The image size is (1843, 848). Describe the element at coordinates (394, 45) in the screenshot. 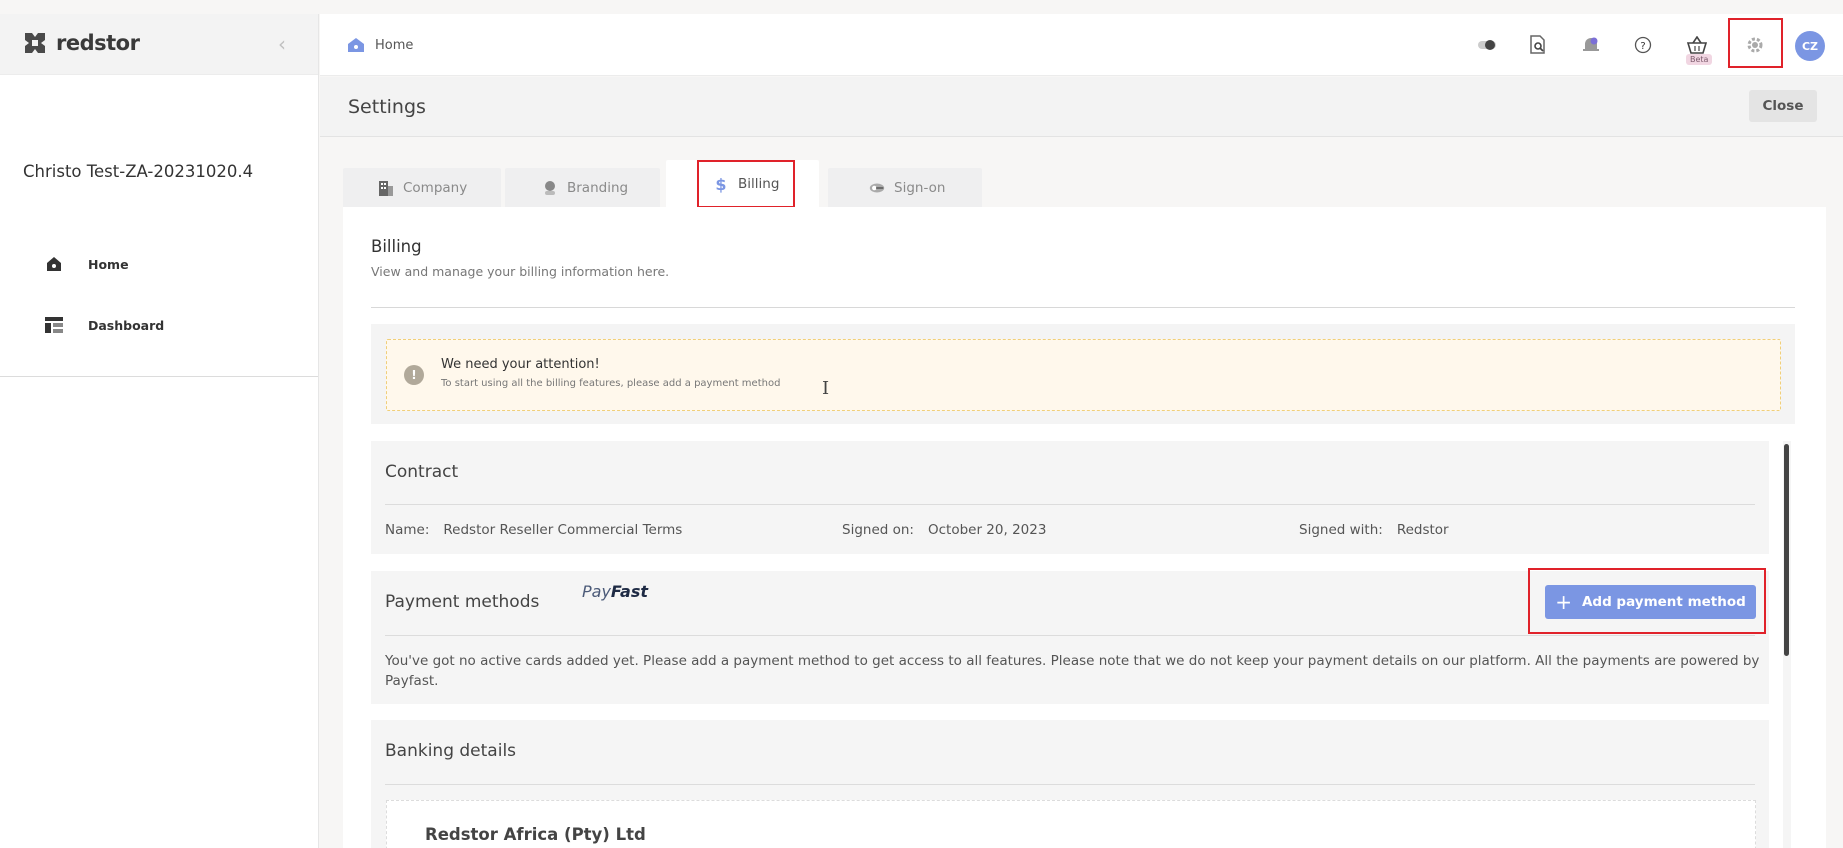

I see `breadcrumb-home: Home` at that location.